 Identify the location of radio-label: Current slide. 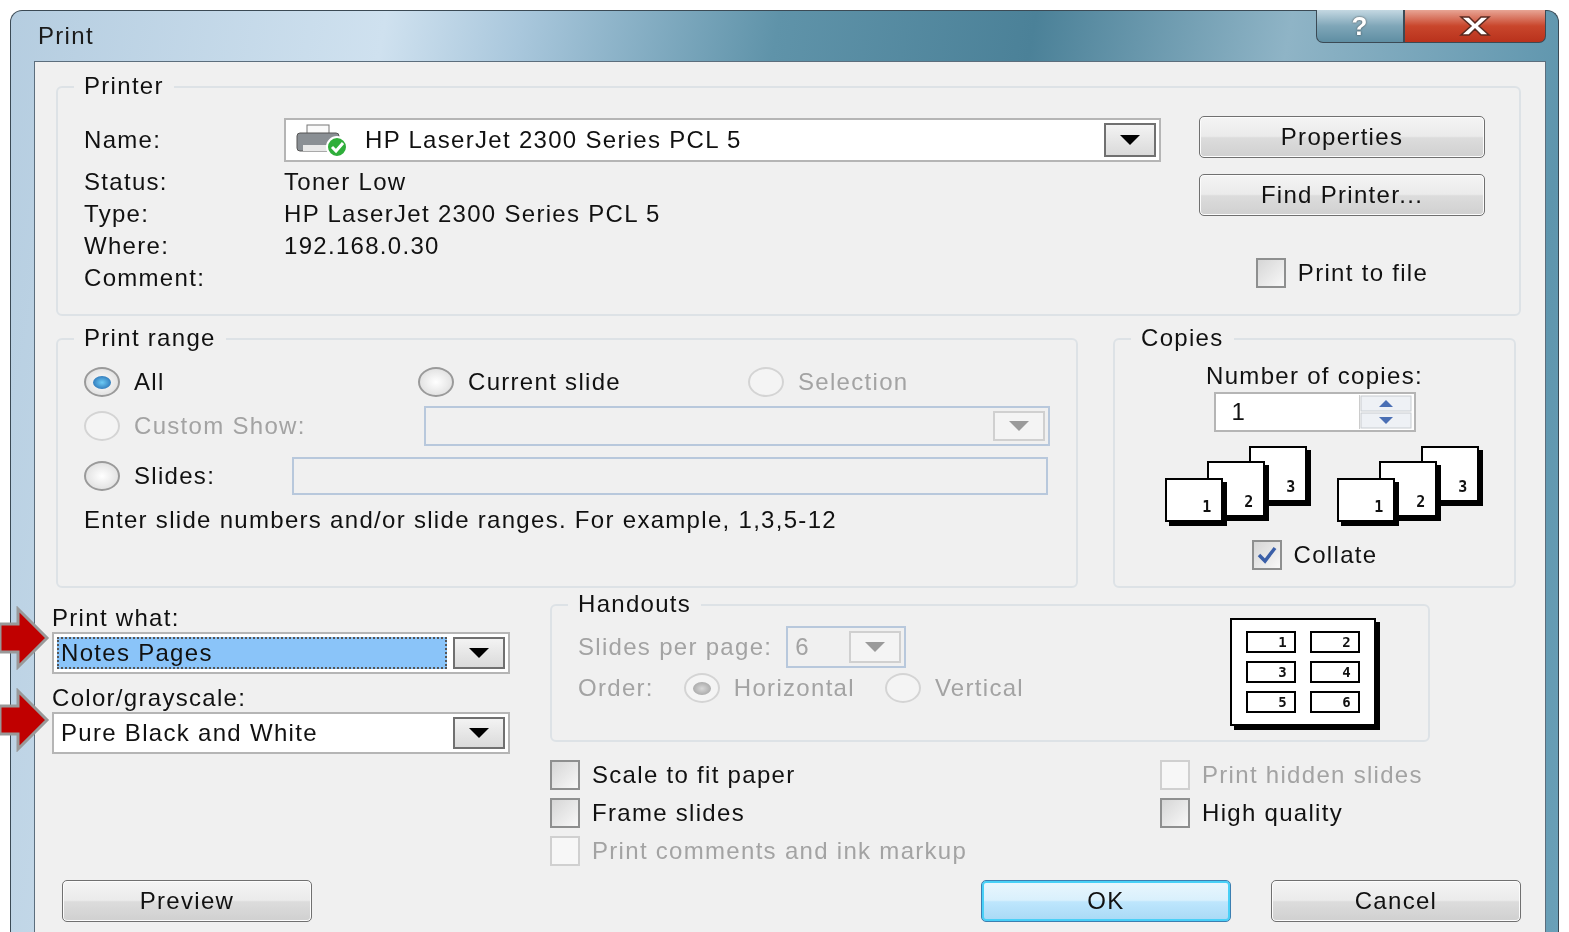
(544, 382).